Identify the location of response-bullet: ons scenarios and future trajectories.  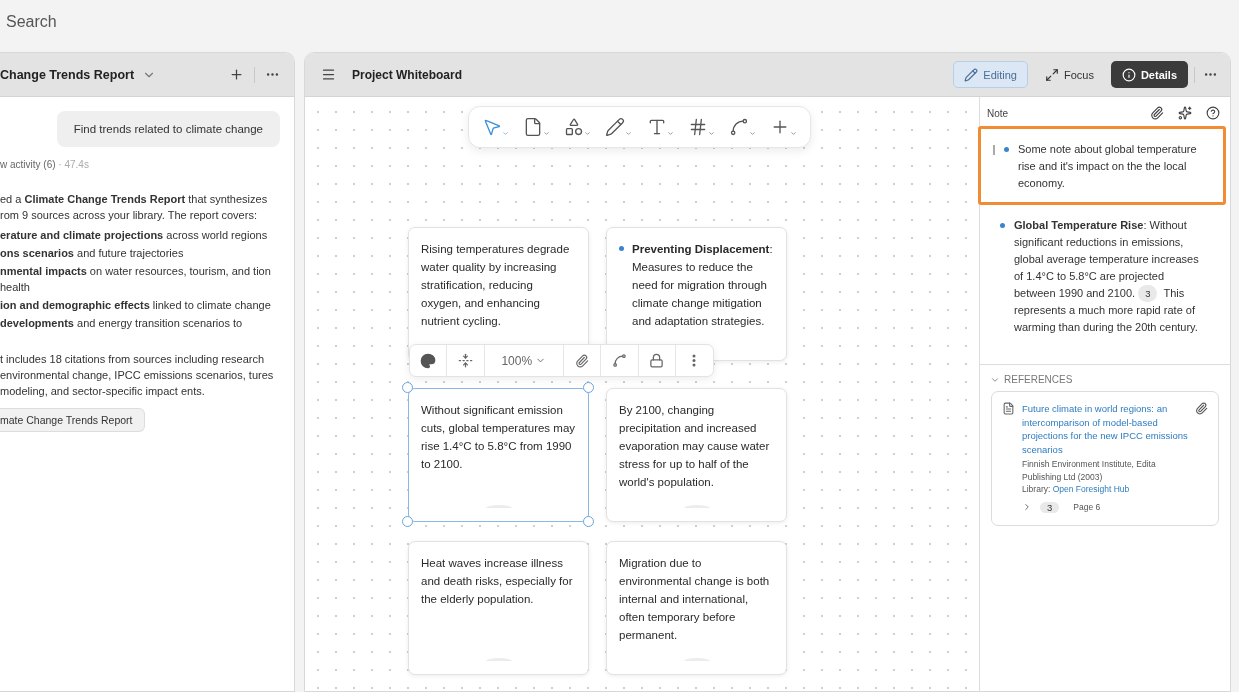
(92, 253).